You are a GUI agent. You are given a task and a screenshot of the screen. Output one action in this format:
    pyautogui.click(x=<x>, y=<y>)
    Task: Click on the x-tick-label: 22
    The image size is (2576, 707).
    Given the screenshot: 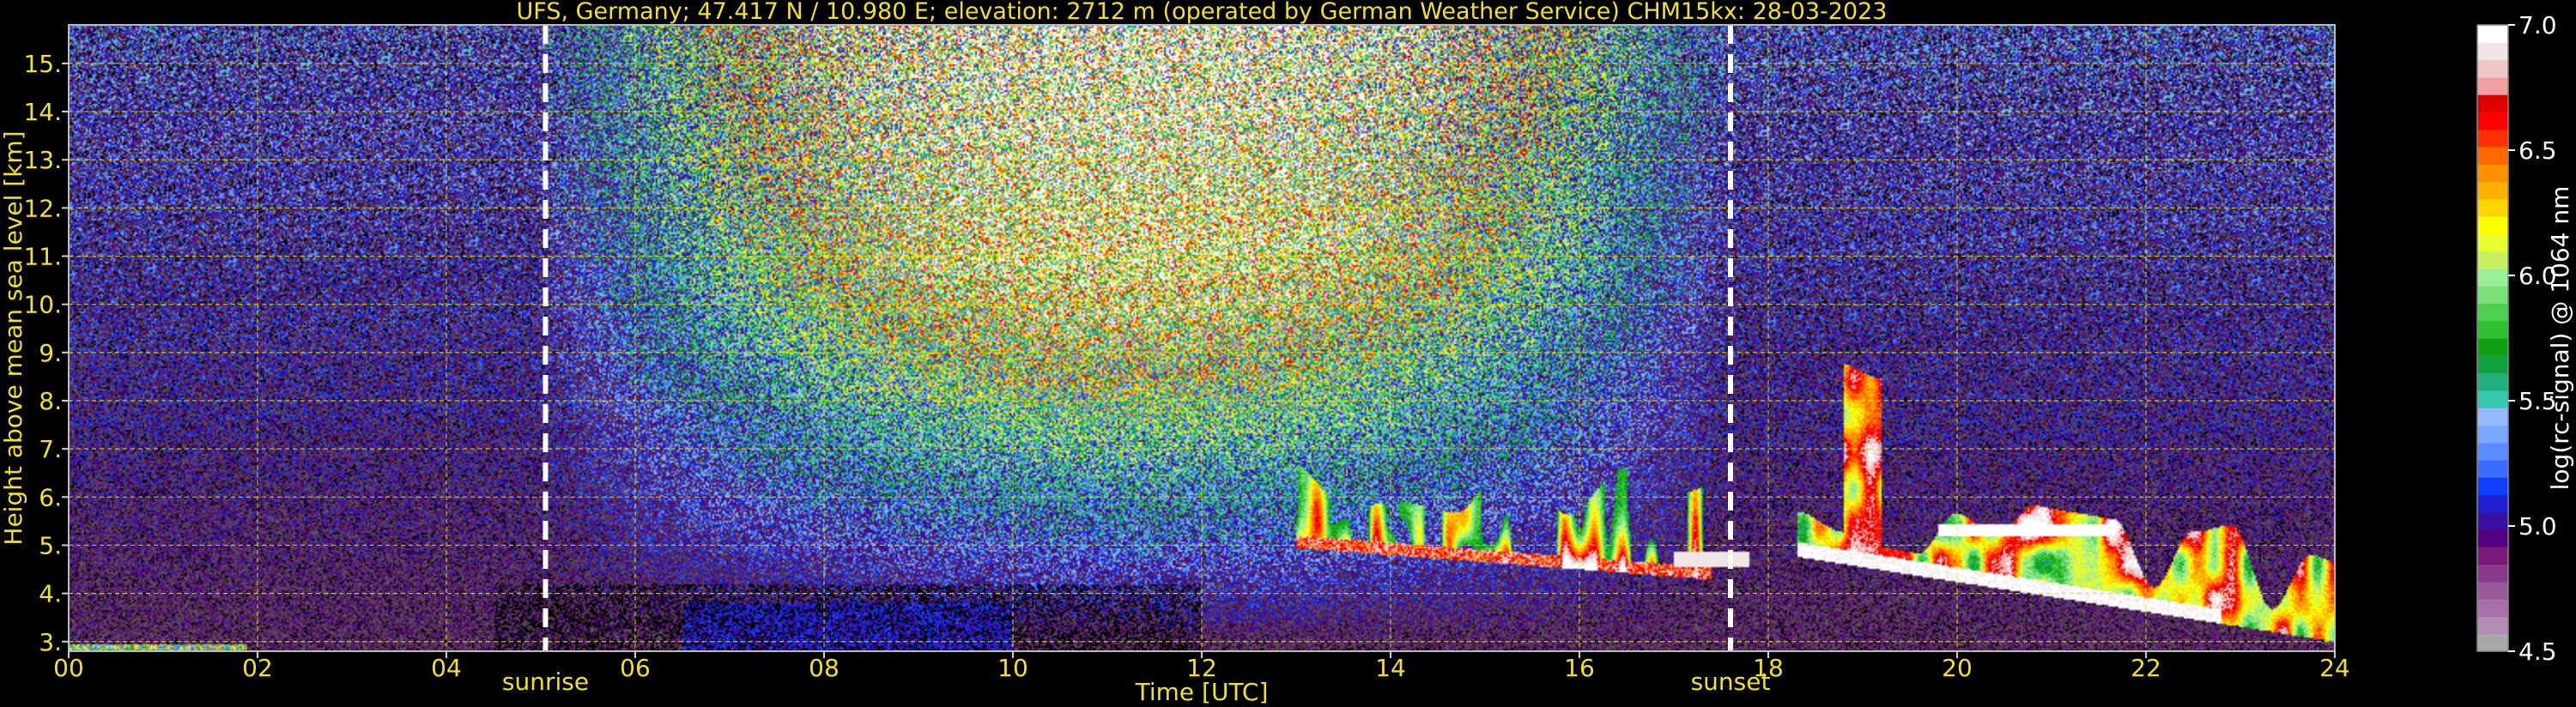 What is the action you would take?
    pyautogui.click(x=2146, y=668)
    